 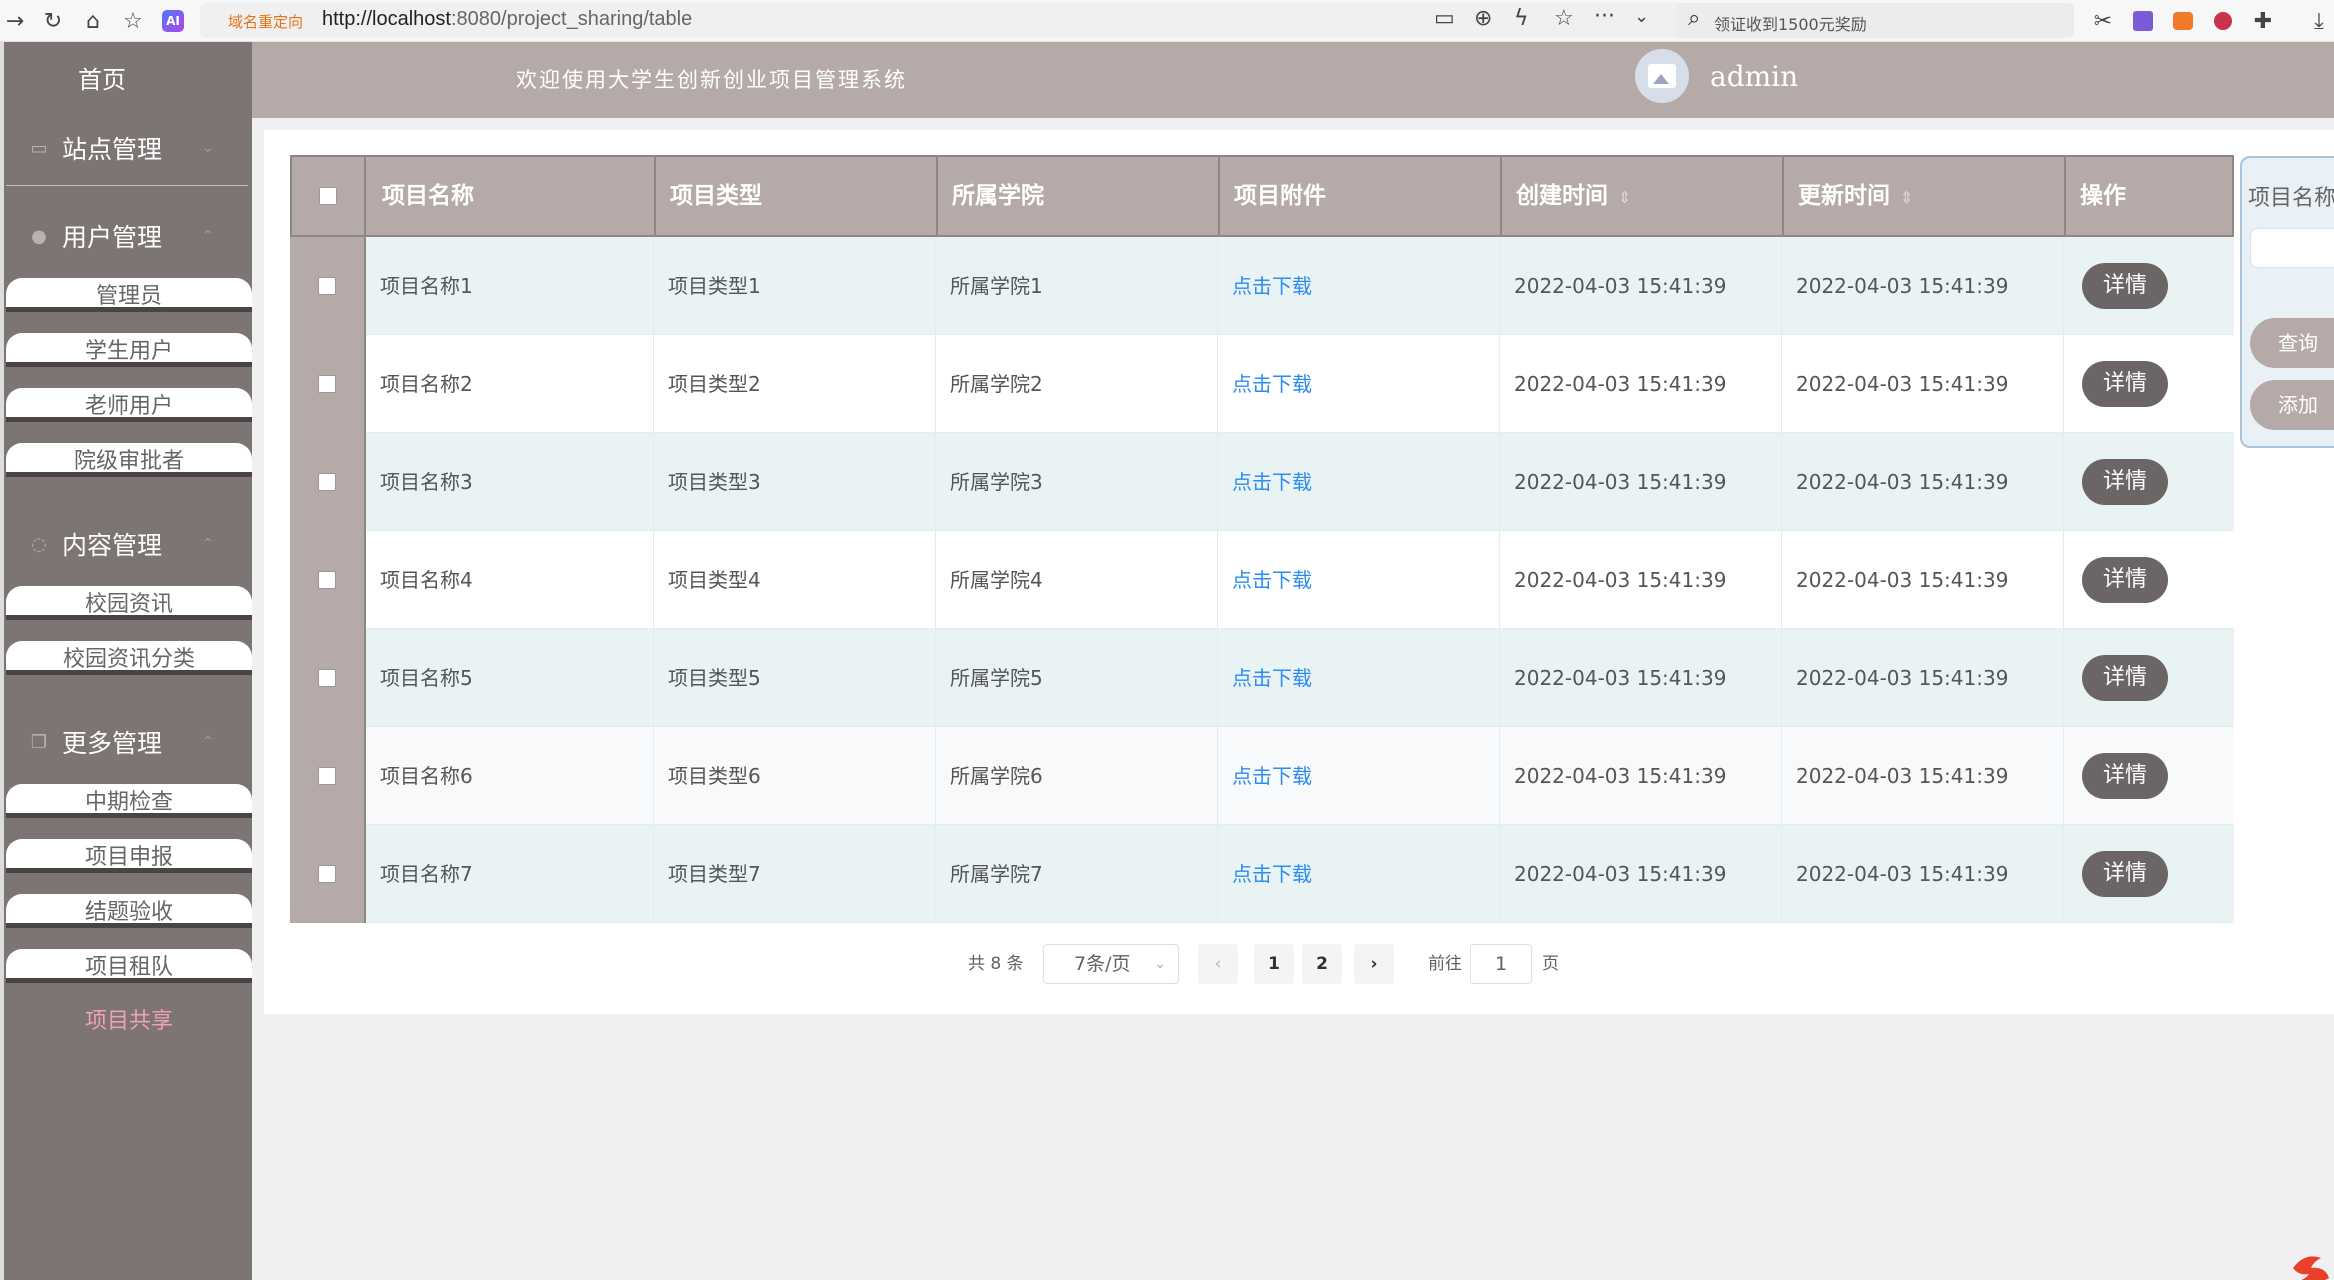 What do you see at coordinates (127, 185) in the screenshot?
I see `divider` at bounding box center [127, 185].